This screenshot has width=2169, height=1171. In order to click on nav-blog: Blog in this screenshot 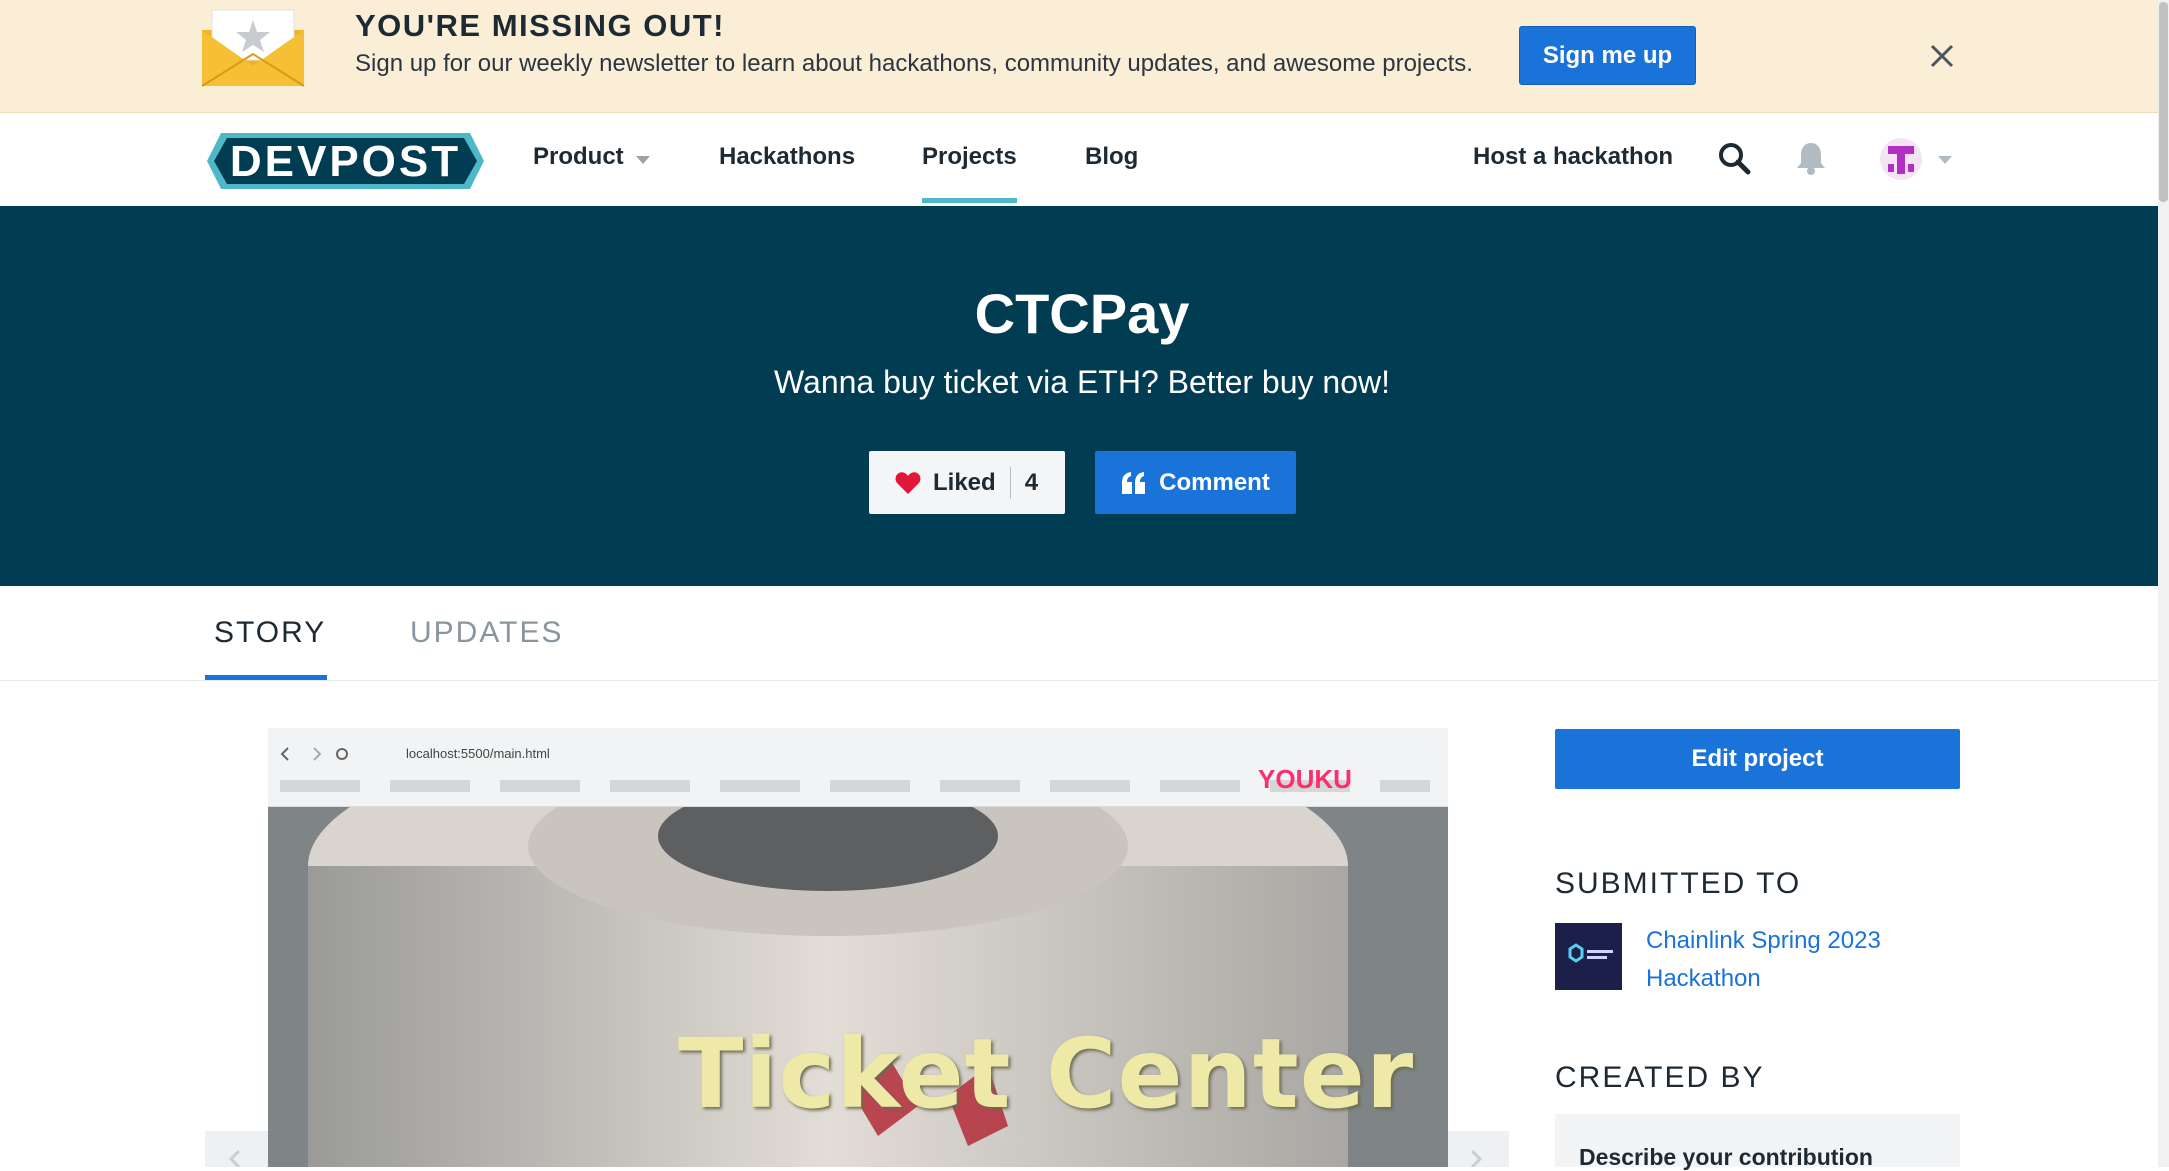, I will do `click(1111, 157)`.